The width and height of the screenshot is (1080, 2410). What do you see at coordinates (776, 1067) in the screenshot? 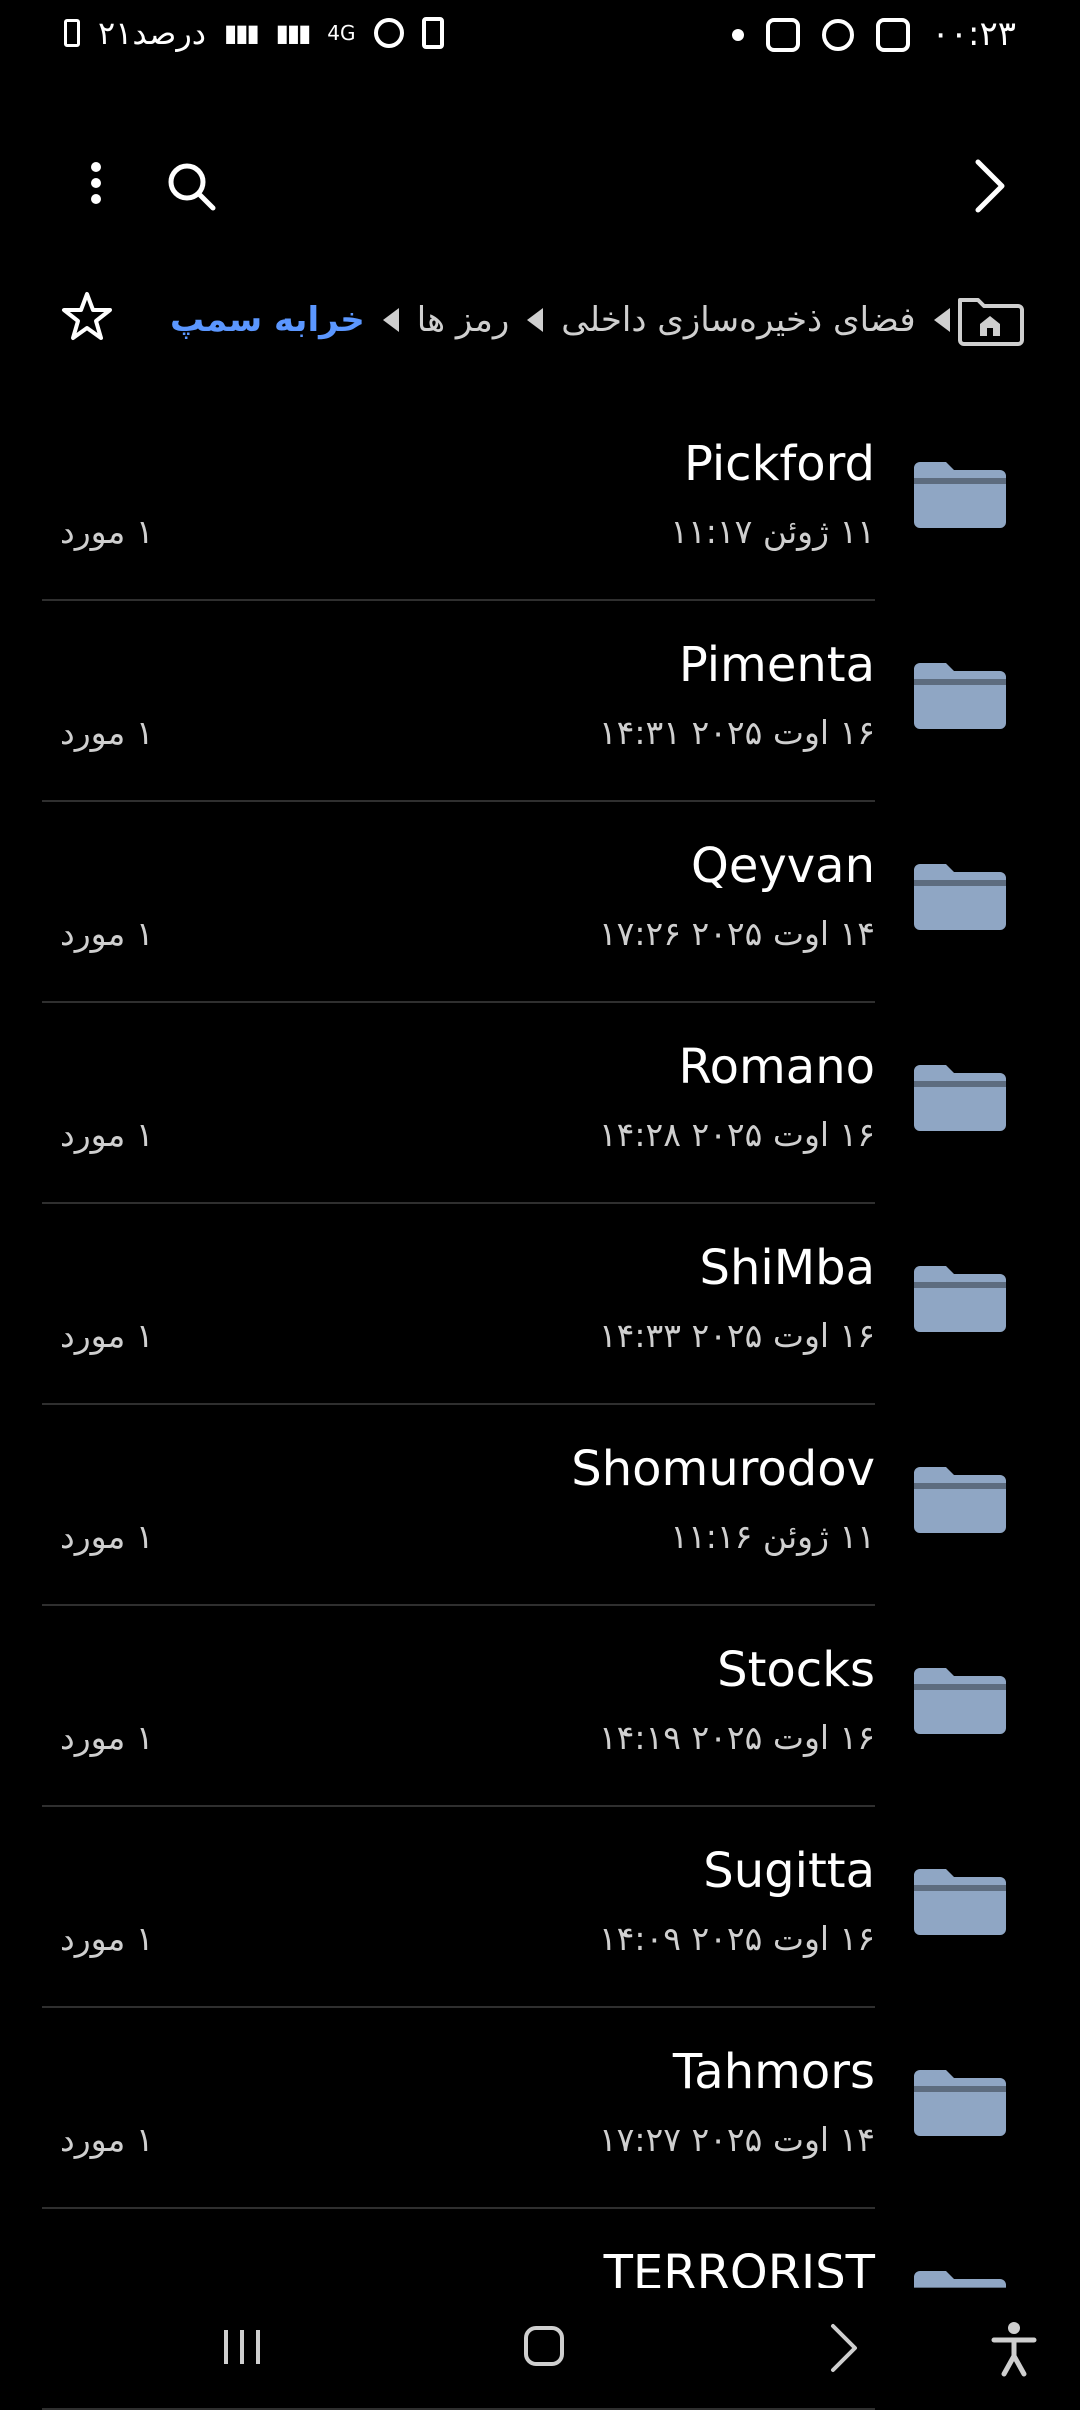
I see `folder-name: Romano` at bounding box center [776, 1067].